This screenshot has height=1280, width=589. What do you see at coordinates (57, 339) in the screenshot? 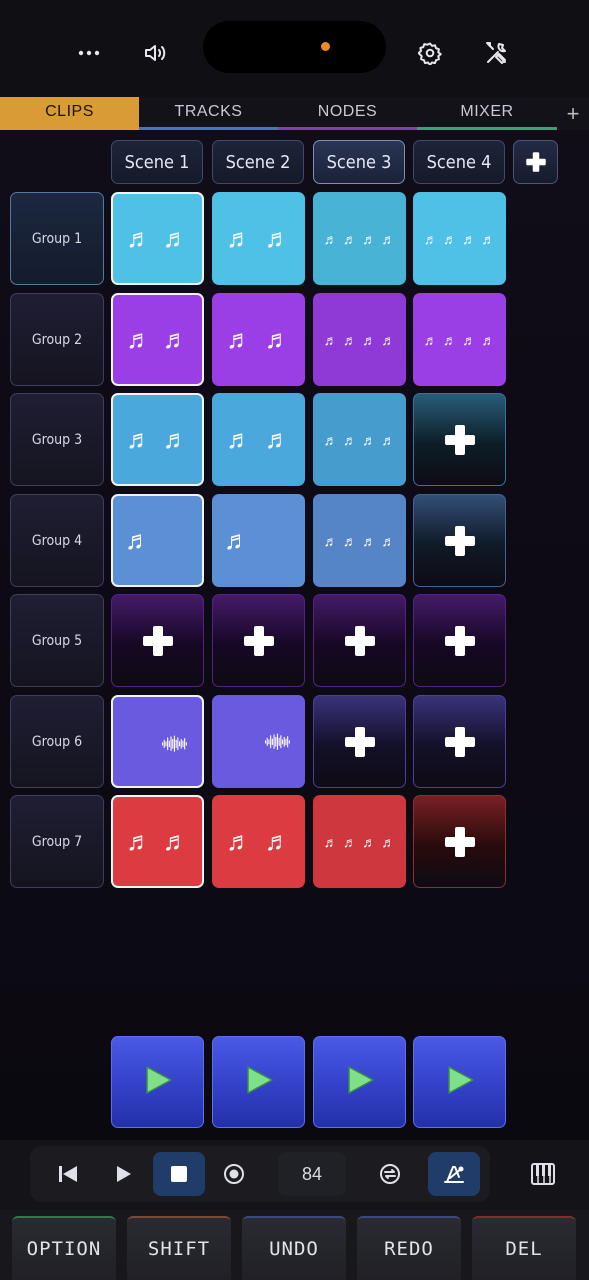
I see `group-header-2: Group 2` at bounding box center [57, 339].